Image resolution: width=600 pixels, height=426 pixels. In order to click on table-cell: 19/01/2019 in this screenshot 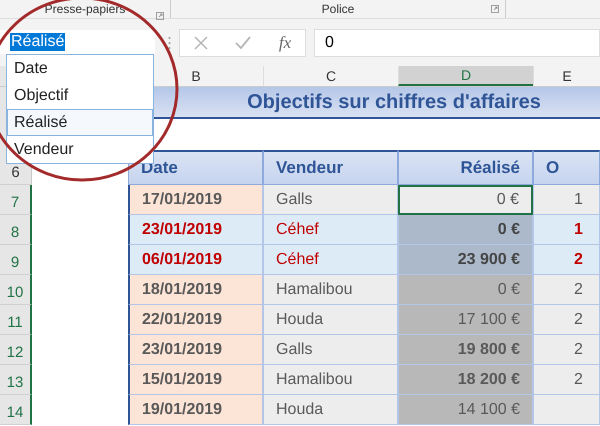, I will do `click(195, 410)`.